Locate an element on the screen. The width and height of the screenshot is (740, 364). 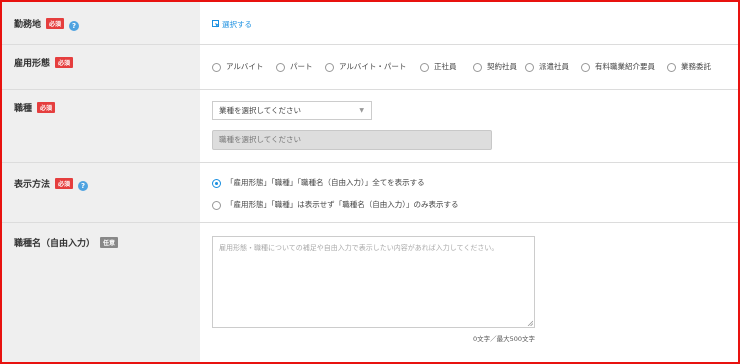
employment-label: 雇用形態 is located at coordinates (32, 64).